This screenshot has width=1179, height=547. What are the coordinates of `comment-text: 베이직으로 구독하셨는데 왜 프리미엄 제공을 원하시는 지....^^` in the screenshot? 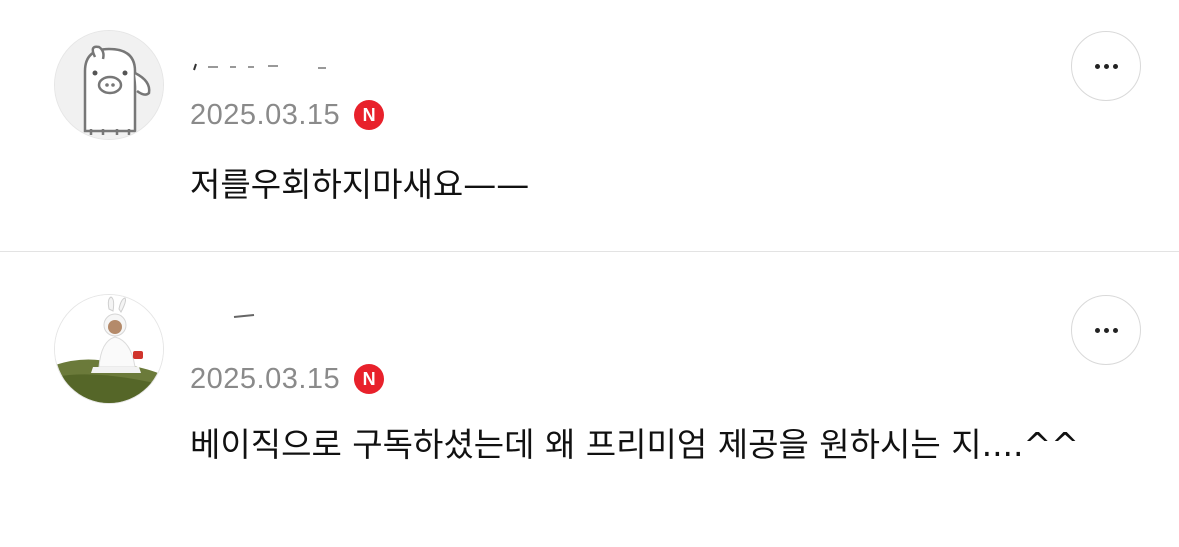 It's located at (634, 444).